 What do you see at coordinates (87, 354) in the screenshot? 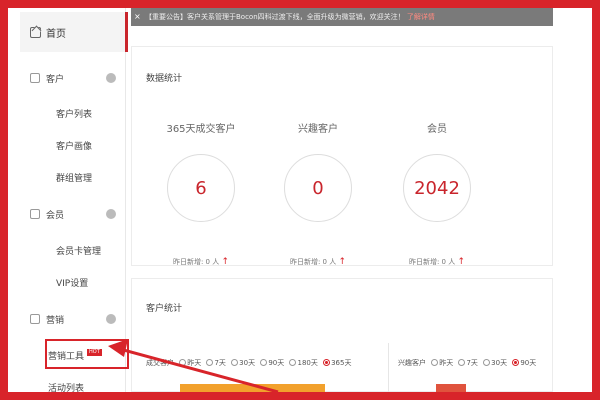
I see `highlight-annotation` at bounding box center [87, 354].